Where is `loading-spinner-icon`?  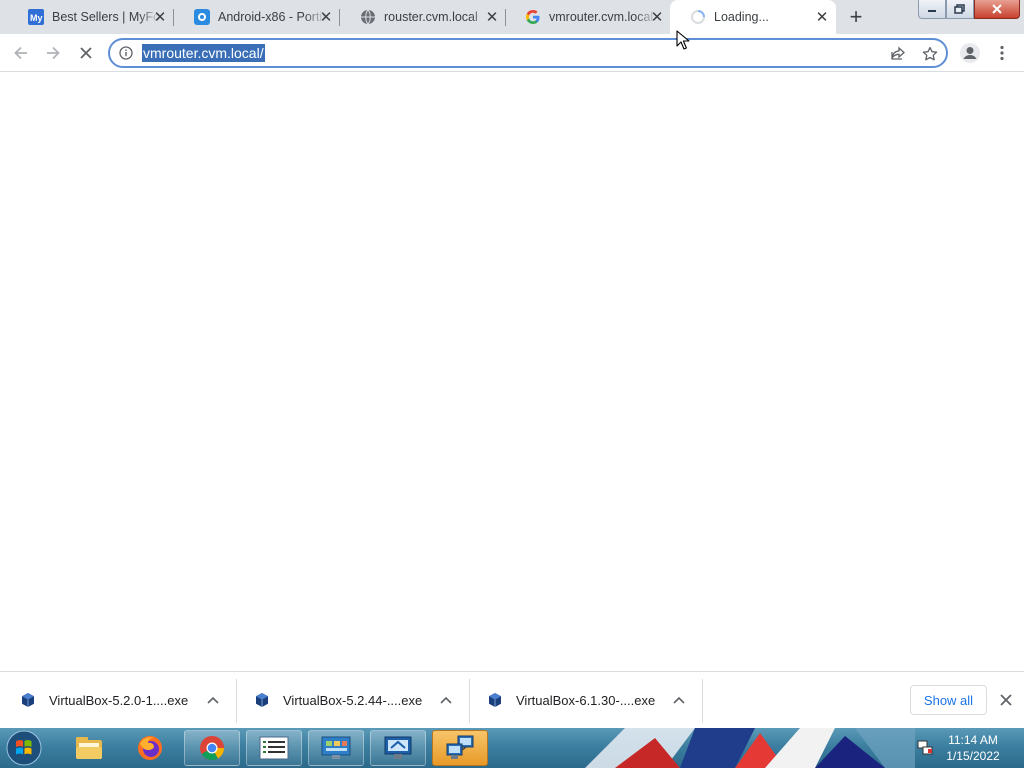
loading-spinner-icon is located at coordinates (698, 17).